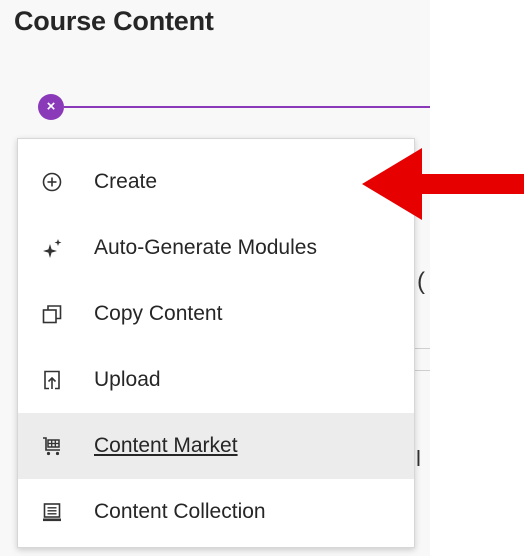 The height and width of the screenshot is (556, 524). I want to click on background-content-fragment: (, so click(421, 281).